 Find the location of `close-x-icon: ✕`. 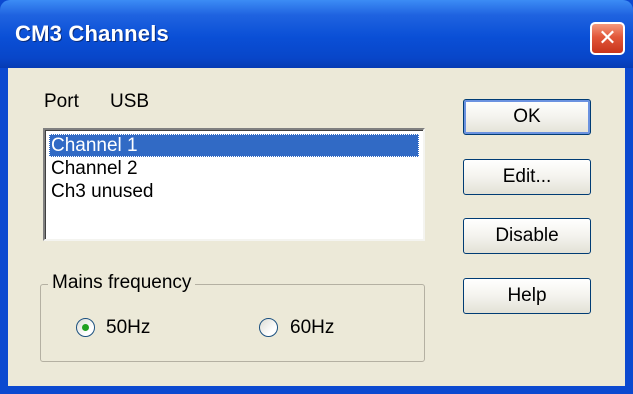

close-x-icon: ✕ is located at coordinates (607, 38).